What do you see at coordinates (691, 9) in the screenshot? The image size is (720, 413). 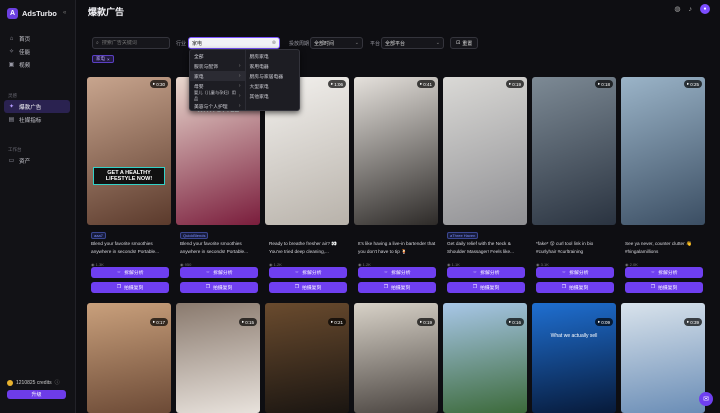 I see `bell-icon: ♪` at bounding box center [691, 9].